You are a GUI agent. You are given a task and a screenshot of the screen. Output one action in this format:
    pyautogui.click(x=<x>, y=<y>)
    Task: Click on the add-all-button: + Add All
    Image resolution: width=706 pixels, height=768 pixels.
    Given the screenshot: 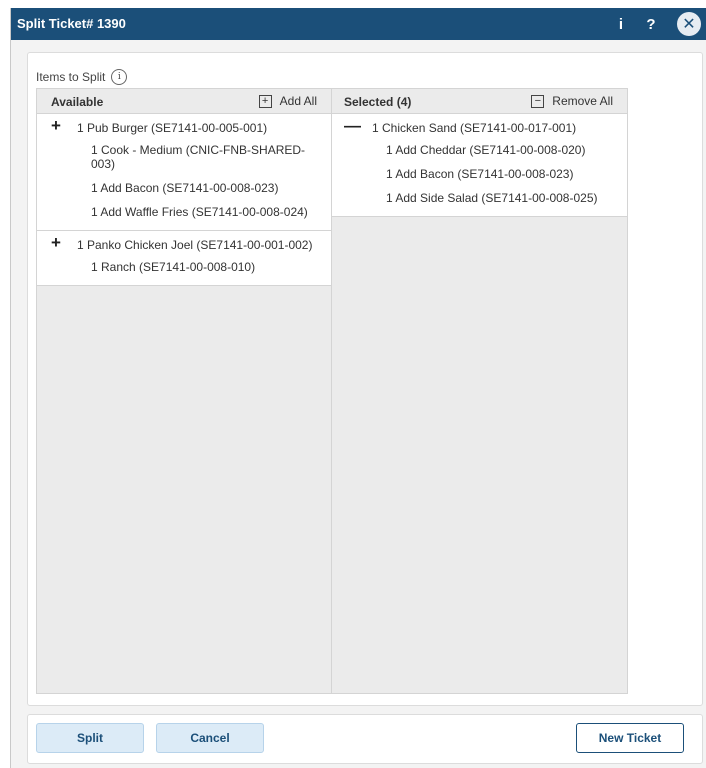 What is the action you would take?
    pyautogui.click(x=287, y=101)
    